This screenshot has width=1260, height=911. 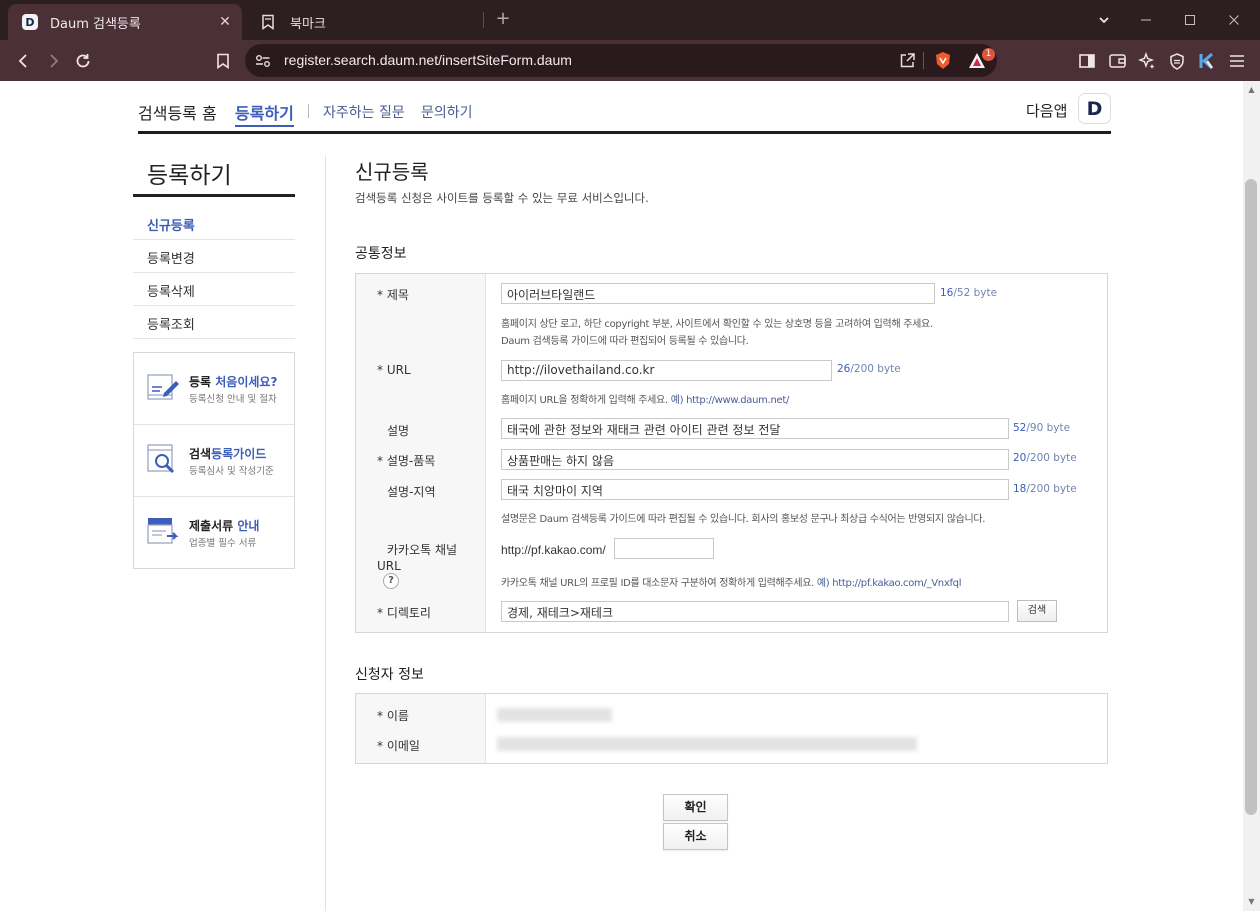 What do you see at coordinates (214, 173) in the screenshot?
I see `sidebar-title: 등록하기` at bounding box center [214, 173].